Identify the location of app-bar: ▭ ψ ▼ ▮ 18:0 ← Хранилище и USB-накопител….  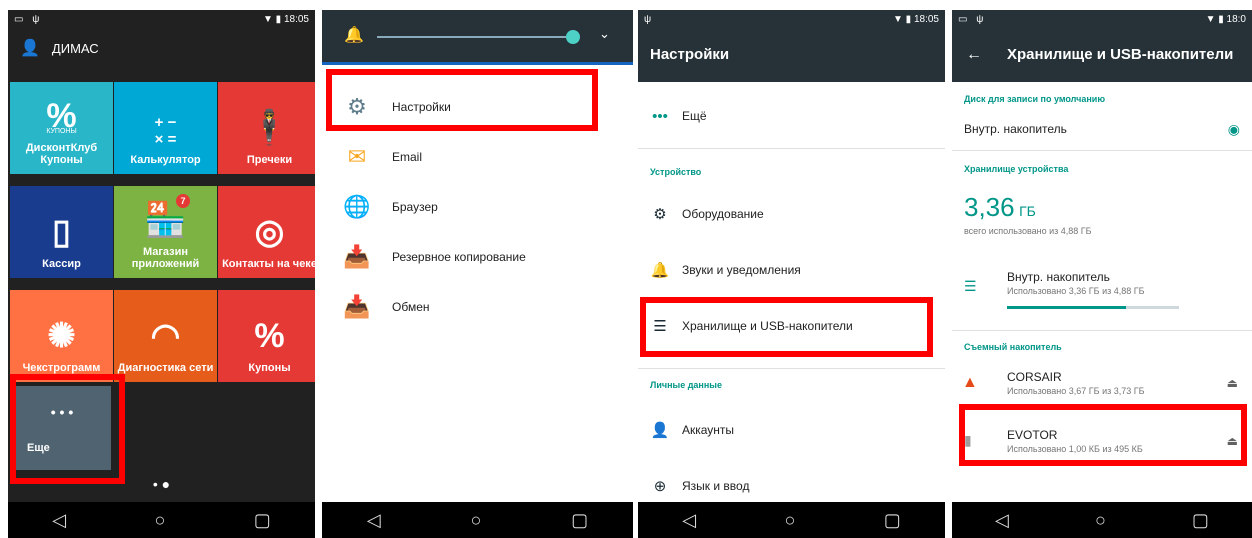
(1102, 46).